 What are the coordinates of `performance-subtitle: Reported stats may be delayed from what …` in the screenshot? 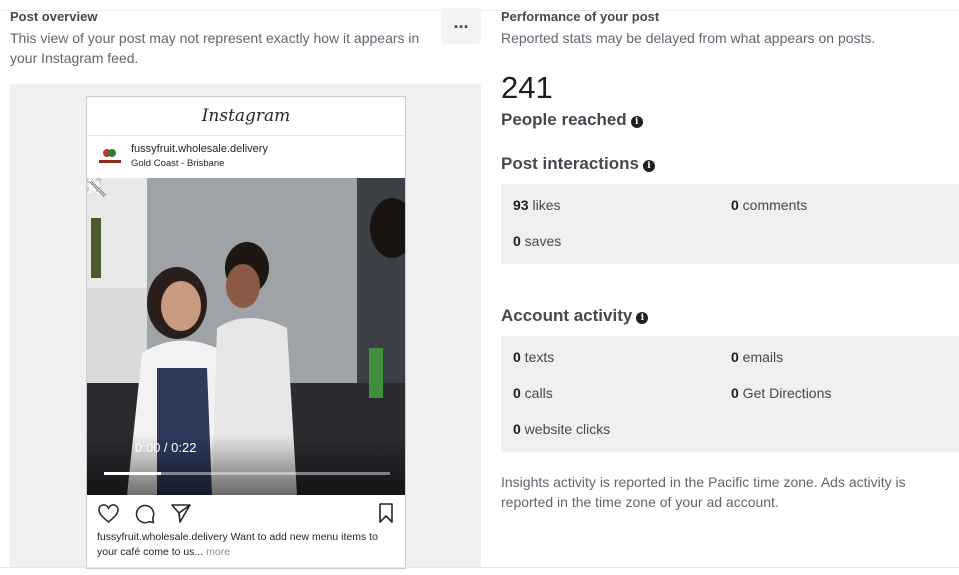 It's located at (688, 38).